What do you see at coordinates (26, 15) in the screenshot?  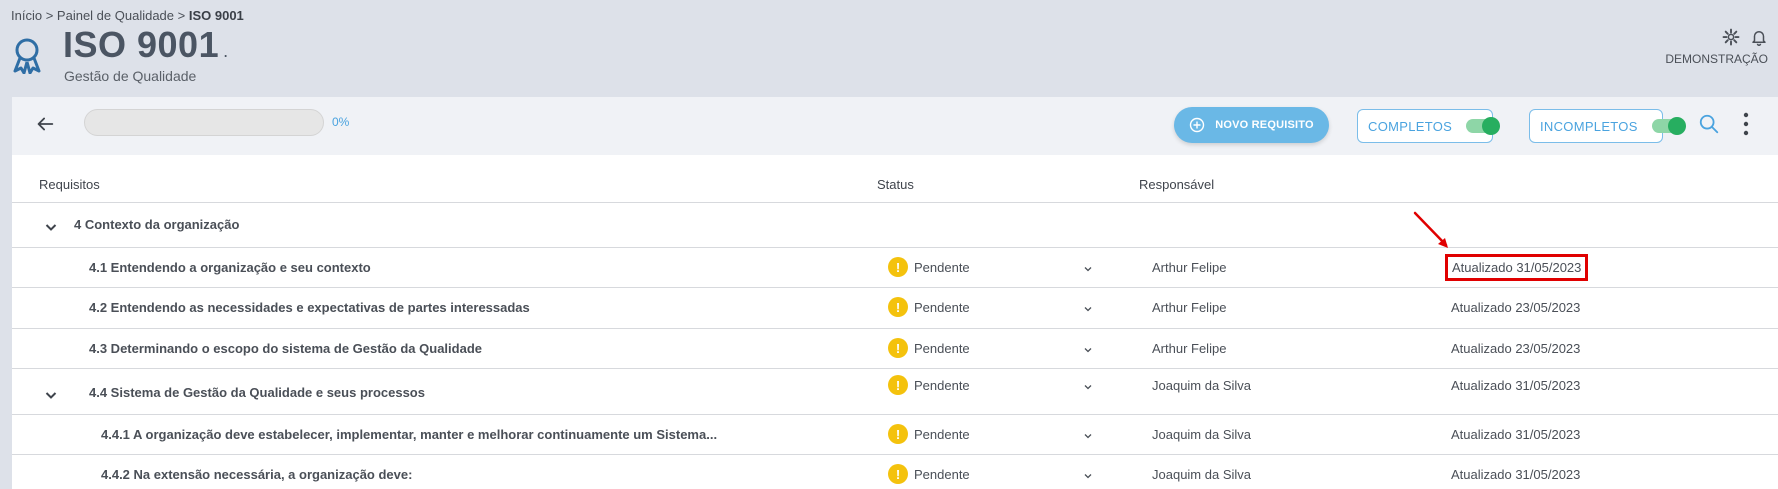 I see `breadcrumb-home: Início` at bounding box center [26, 15].